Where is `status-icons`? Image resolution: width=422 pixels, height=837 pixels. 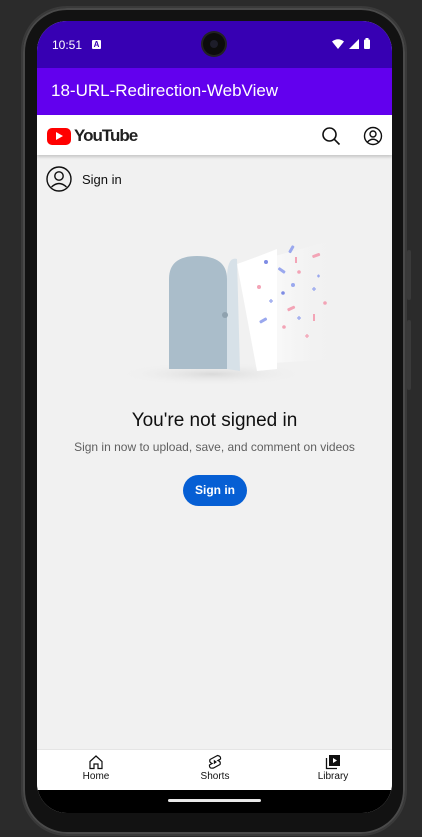 status-icons is located at coordinates (351, 43).